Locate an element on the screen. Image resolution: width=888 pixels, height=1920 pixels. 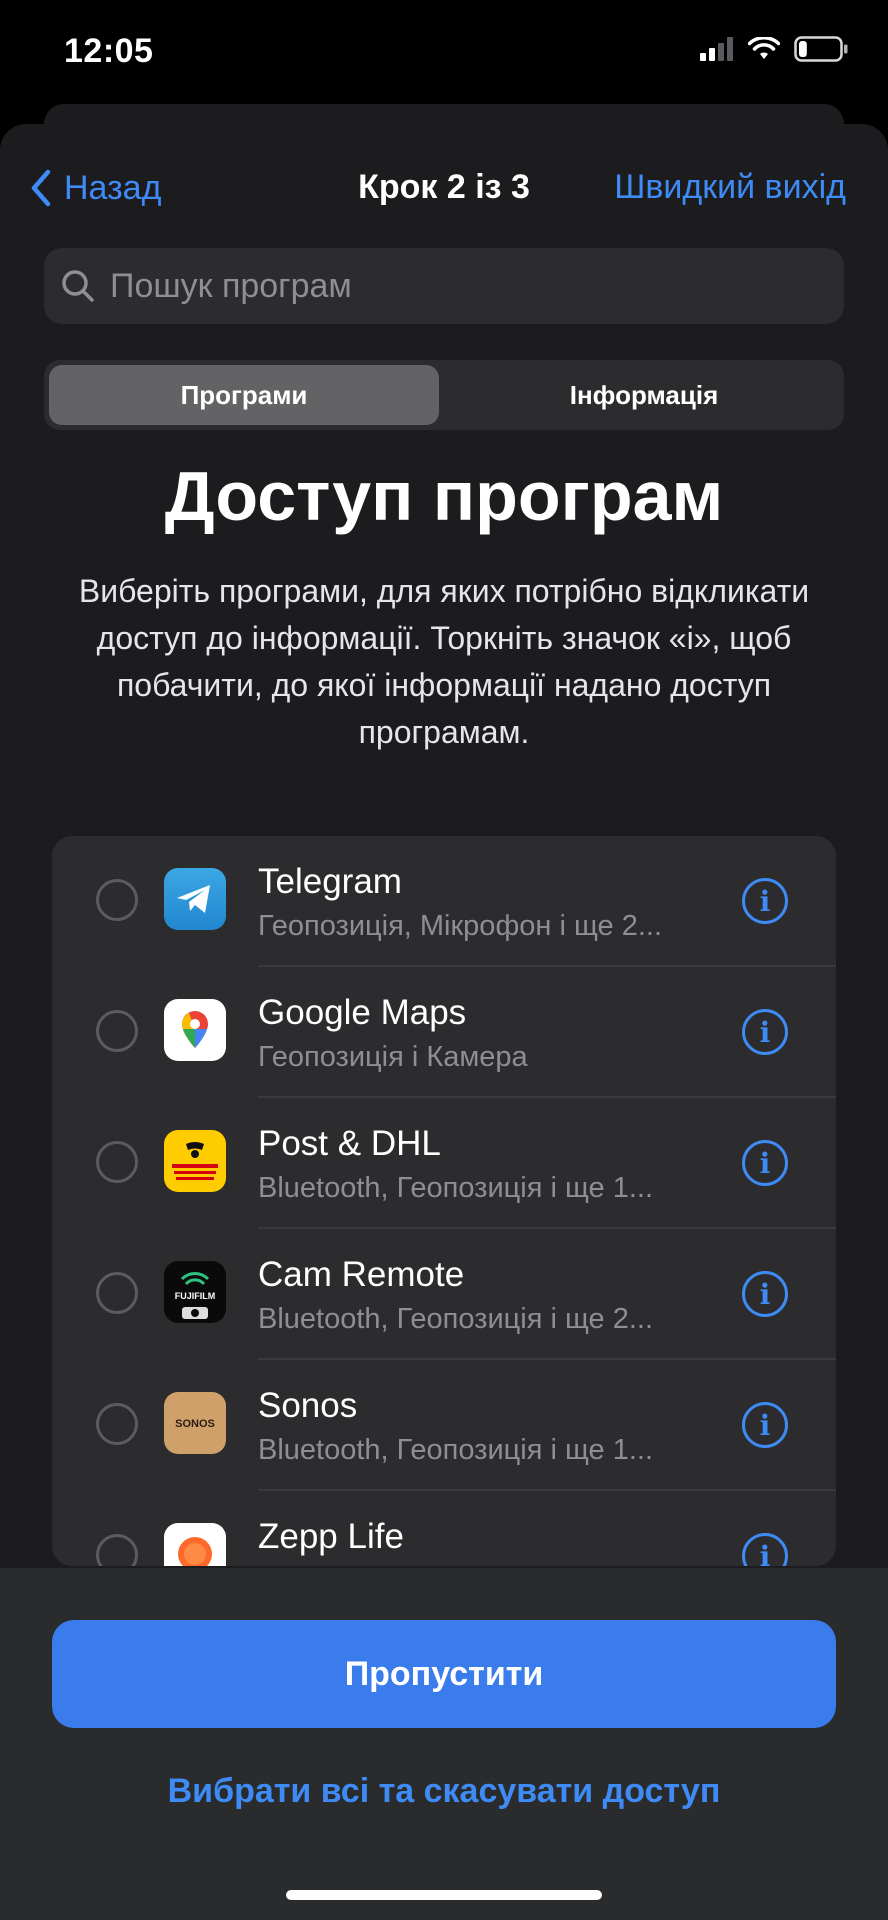
signal-icon is located at coordinates (716, 49).